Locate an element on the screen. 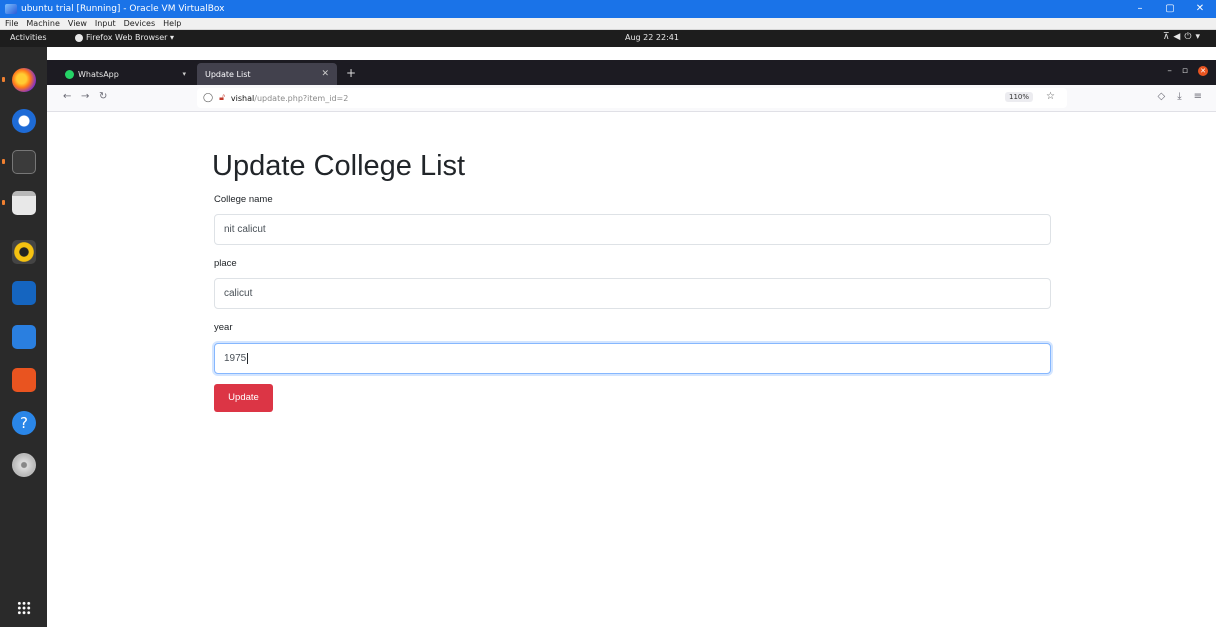 Image resolution: width=1216 pixels, height=627 pixels. text-caret is located at coordinates (248, 358).